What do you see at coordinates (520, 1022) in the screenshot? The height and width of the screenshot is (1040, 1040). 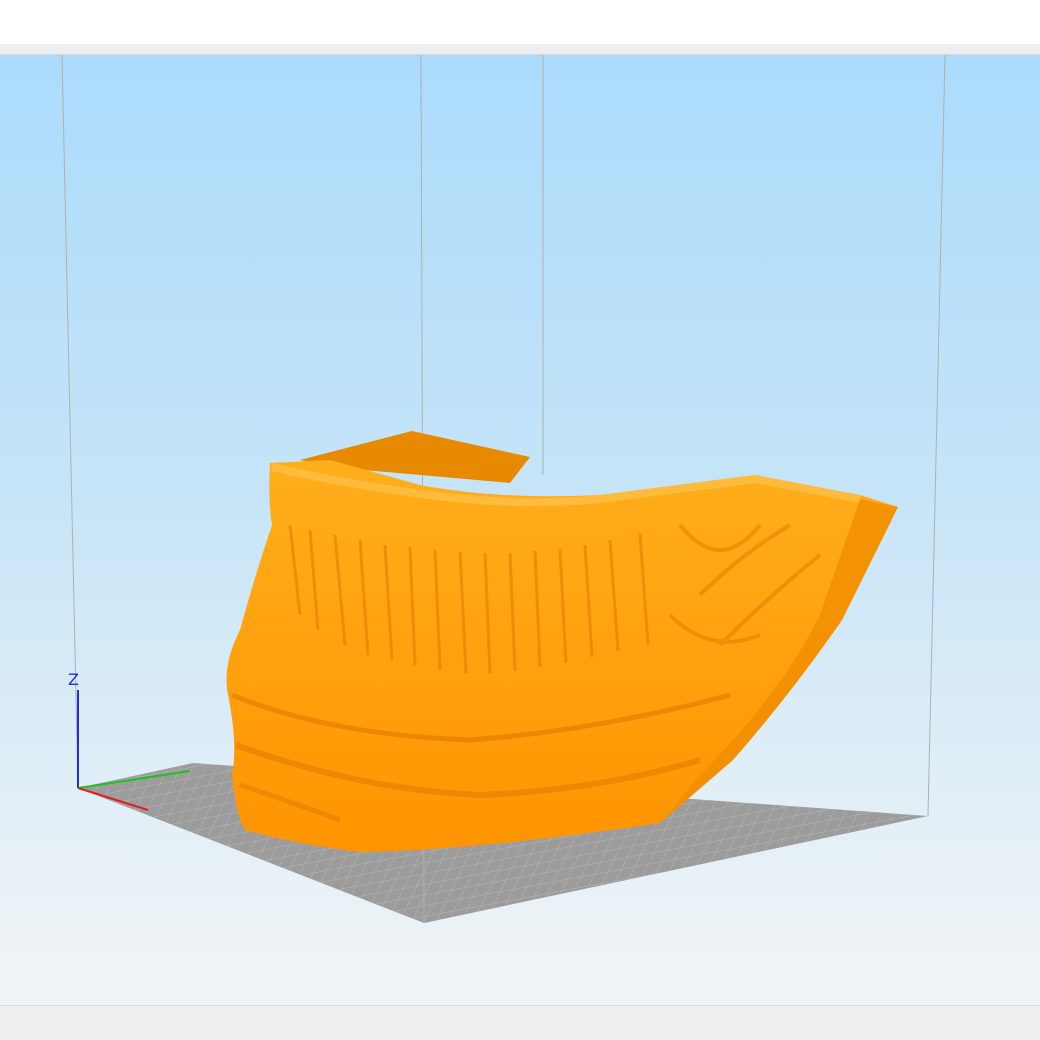 I see `status-bar` at bounding box center [520, 1022].